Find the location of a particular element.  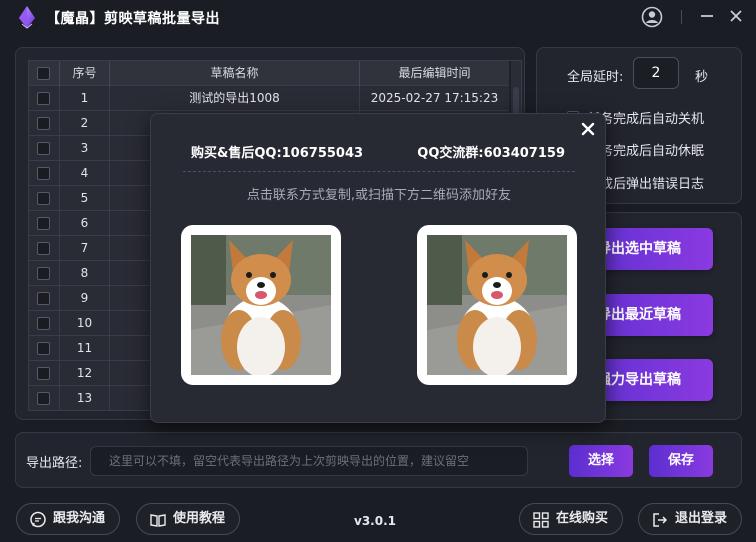

row-index: 6 is located at coordinates (84, 223).